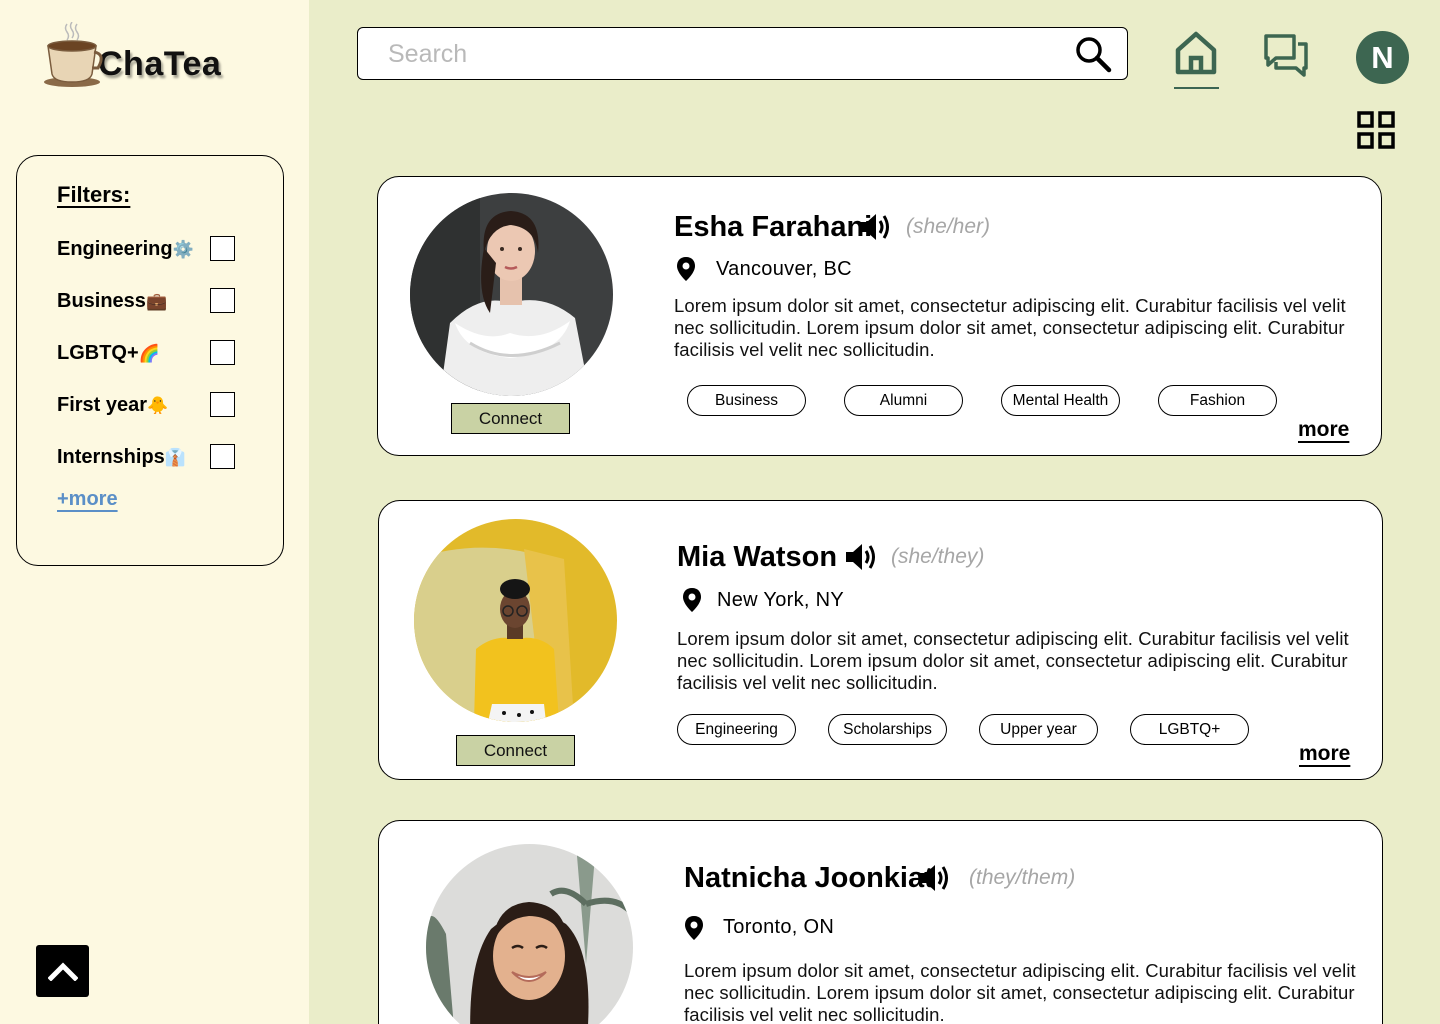 This screenshot has height=1024, width=1440. I want to click on filter-internships: Internships👔, so click(147, 457).